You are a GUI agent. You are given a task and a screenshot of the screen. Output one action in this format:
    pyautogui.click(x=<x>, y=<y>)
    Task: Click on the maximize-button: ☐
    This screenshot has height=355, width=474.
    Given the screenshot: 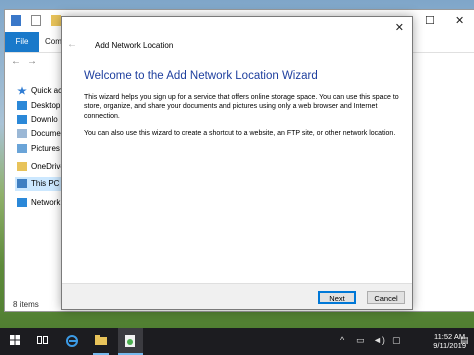 What is the action you would take?
    pyautogui.click(x=430, y=20)
    